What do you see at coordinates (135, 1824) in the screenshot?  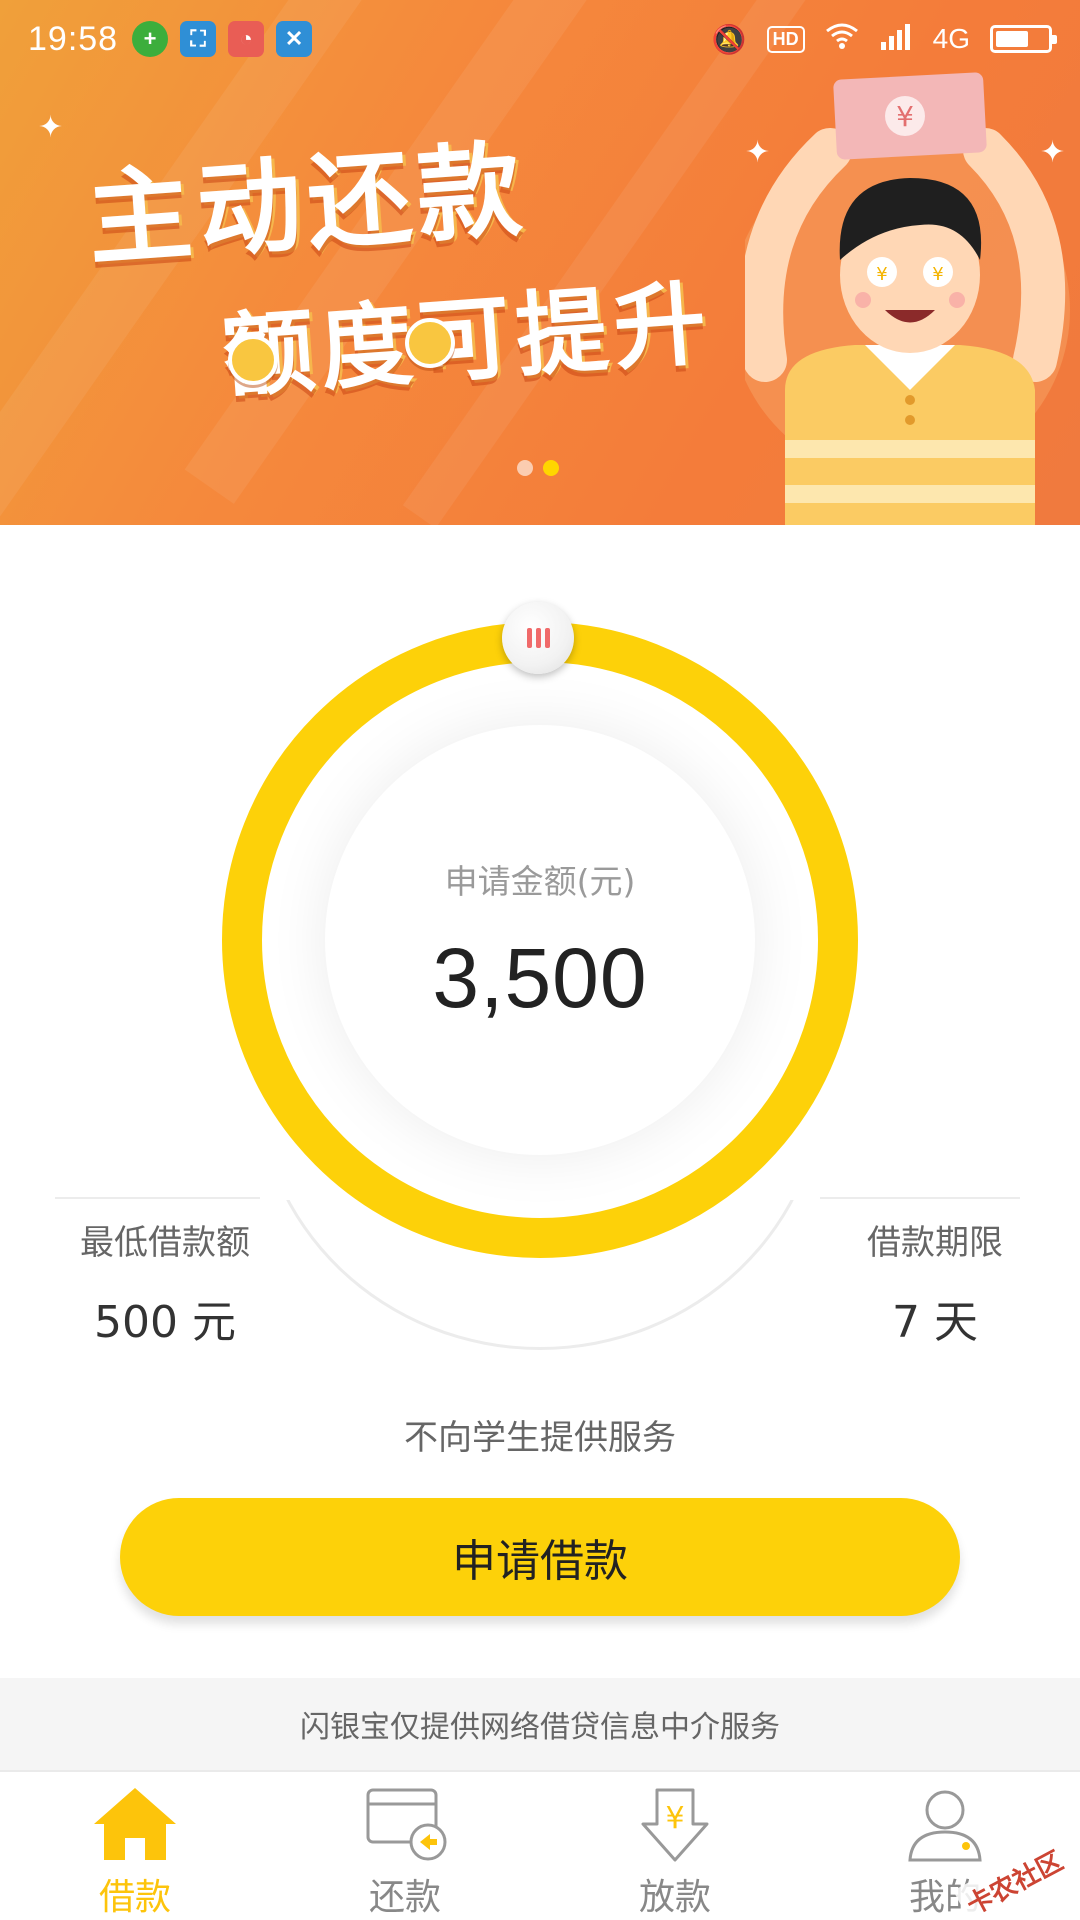 I see `home-icon` at bounding box center [135, 1824].